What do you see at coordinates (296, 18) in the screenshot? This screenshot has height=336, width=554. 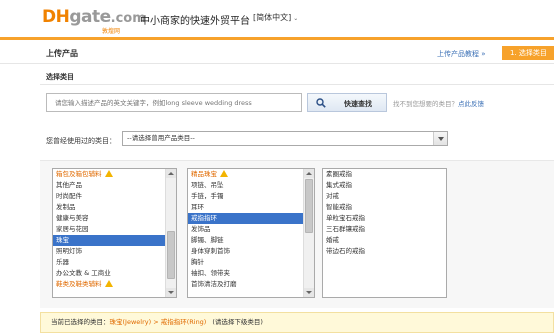 I see `chevron-down-icon: ⌄` at bounding box center [296, 18].